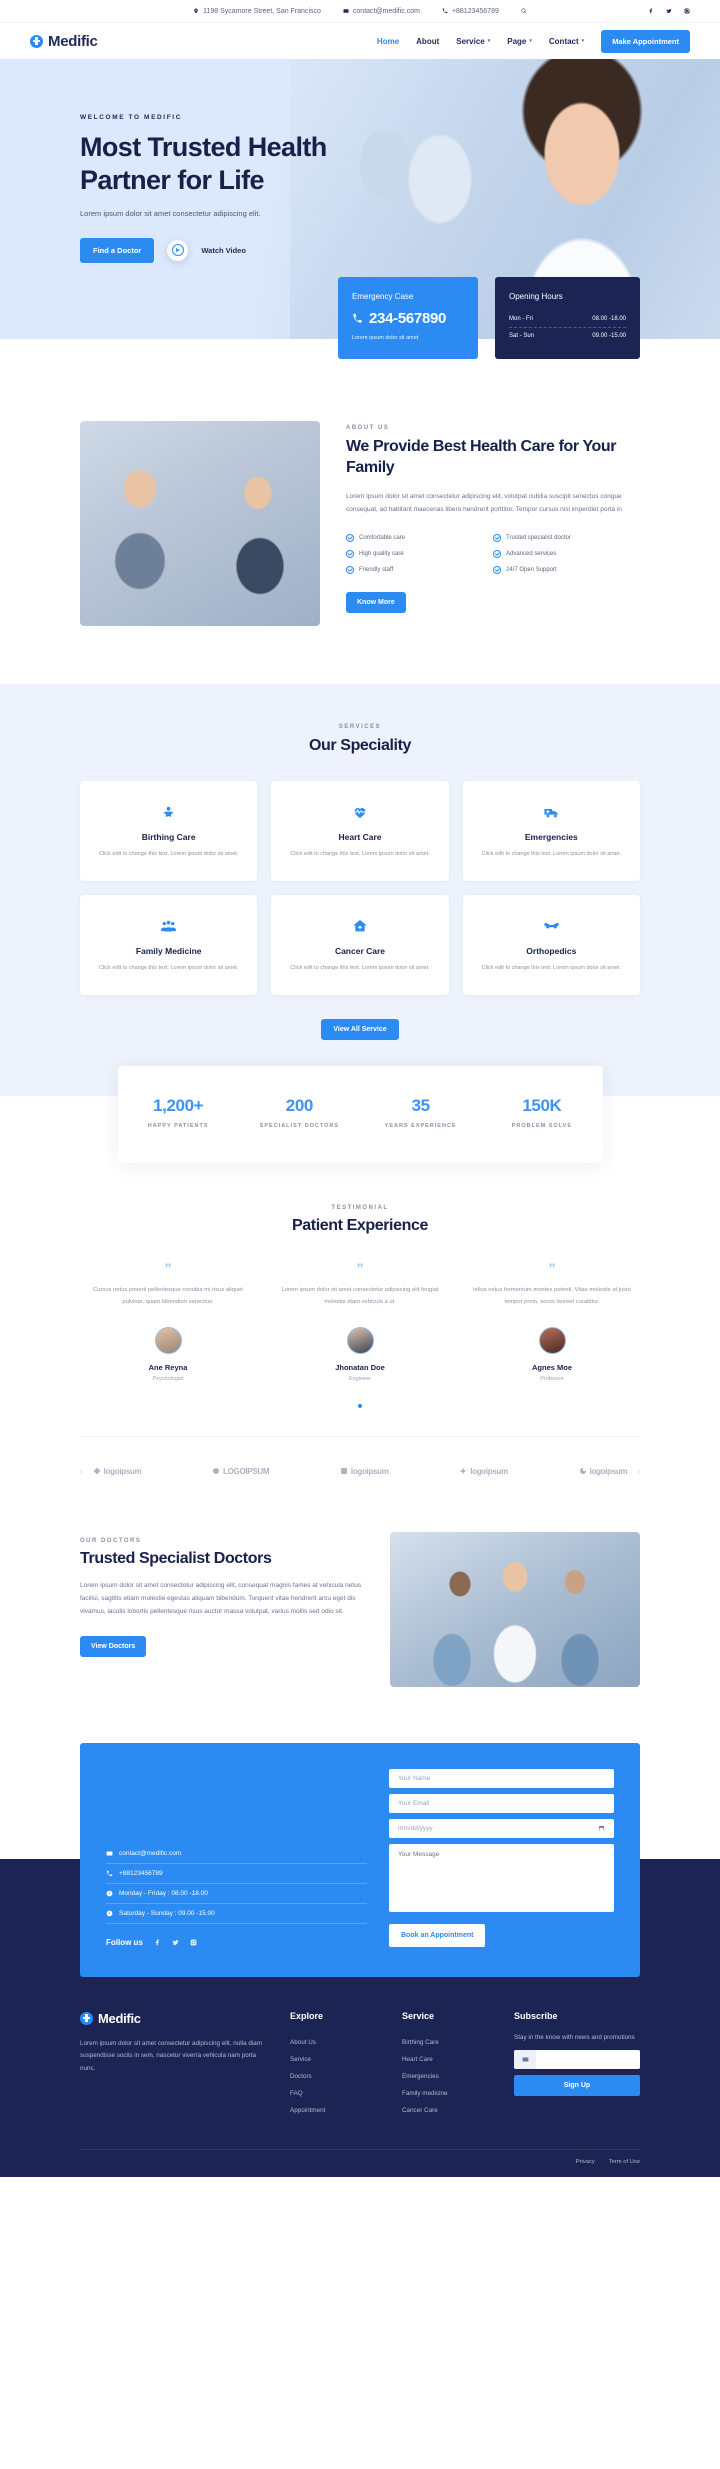 The width and height of the screenshot is (720, 2469). I want to click on date-placeholder: mm/dd/yyyy, so click(415, 1828).